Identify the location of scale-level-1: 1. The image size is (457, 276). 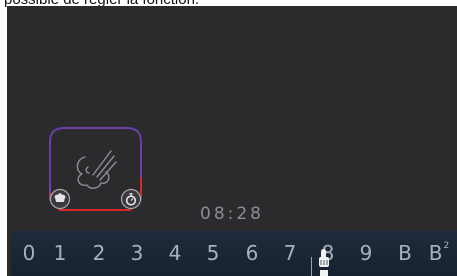
(60, 253).